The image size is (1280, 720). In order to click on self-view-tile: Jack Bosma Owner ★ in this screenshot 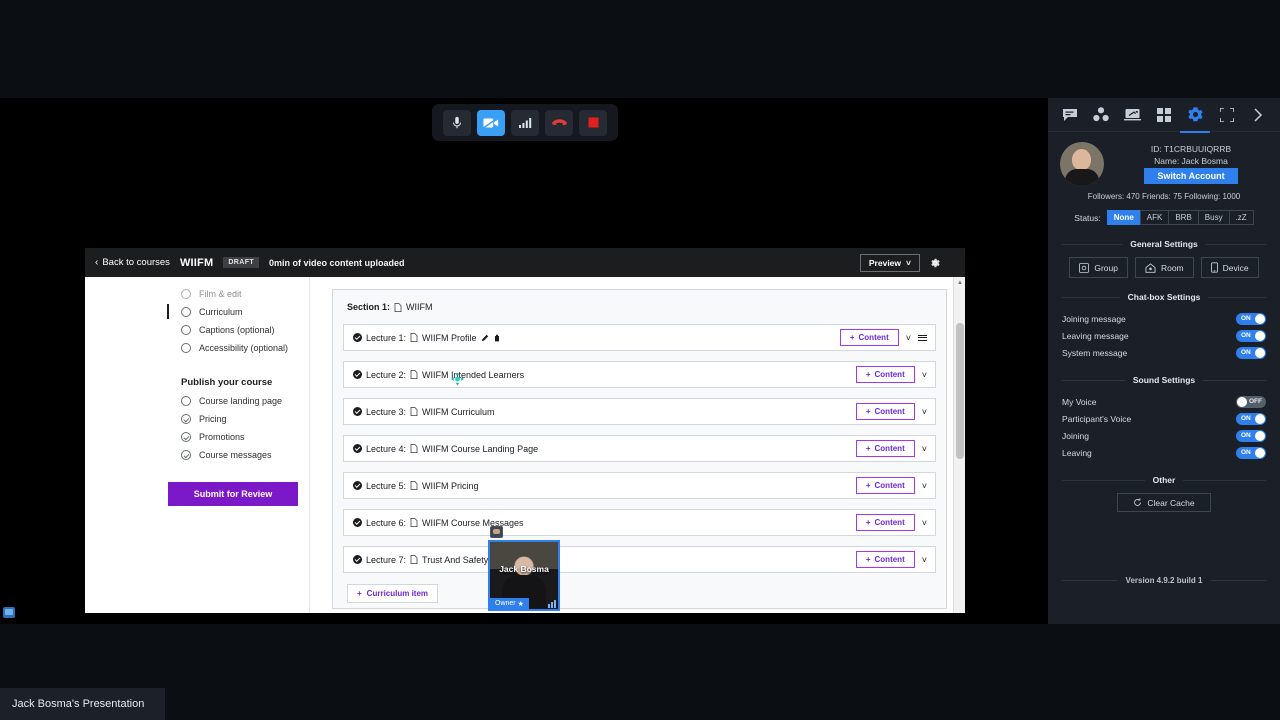, I will do `click(524, 575)`.